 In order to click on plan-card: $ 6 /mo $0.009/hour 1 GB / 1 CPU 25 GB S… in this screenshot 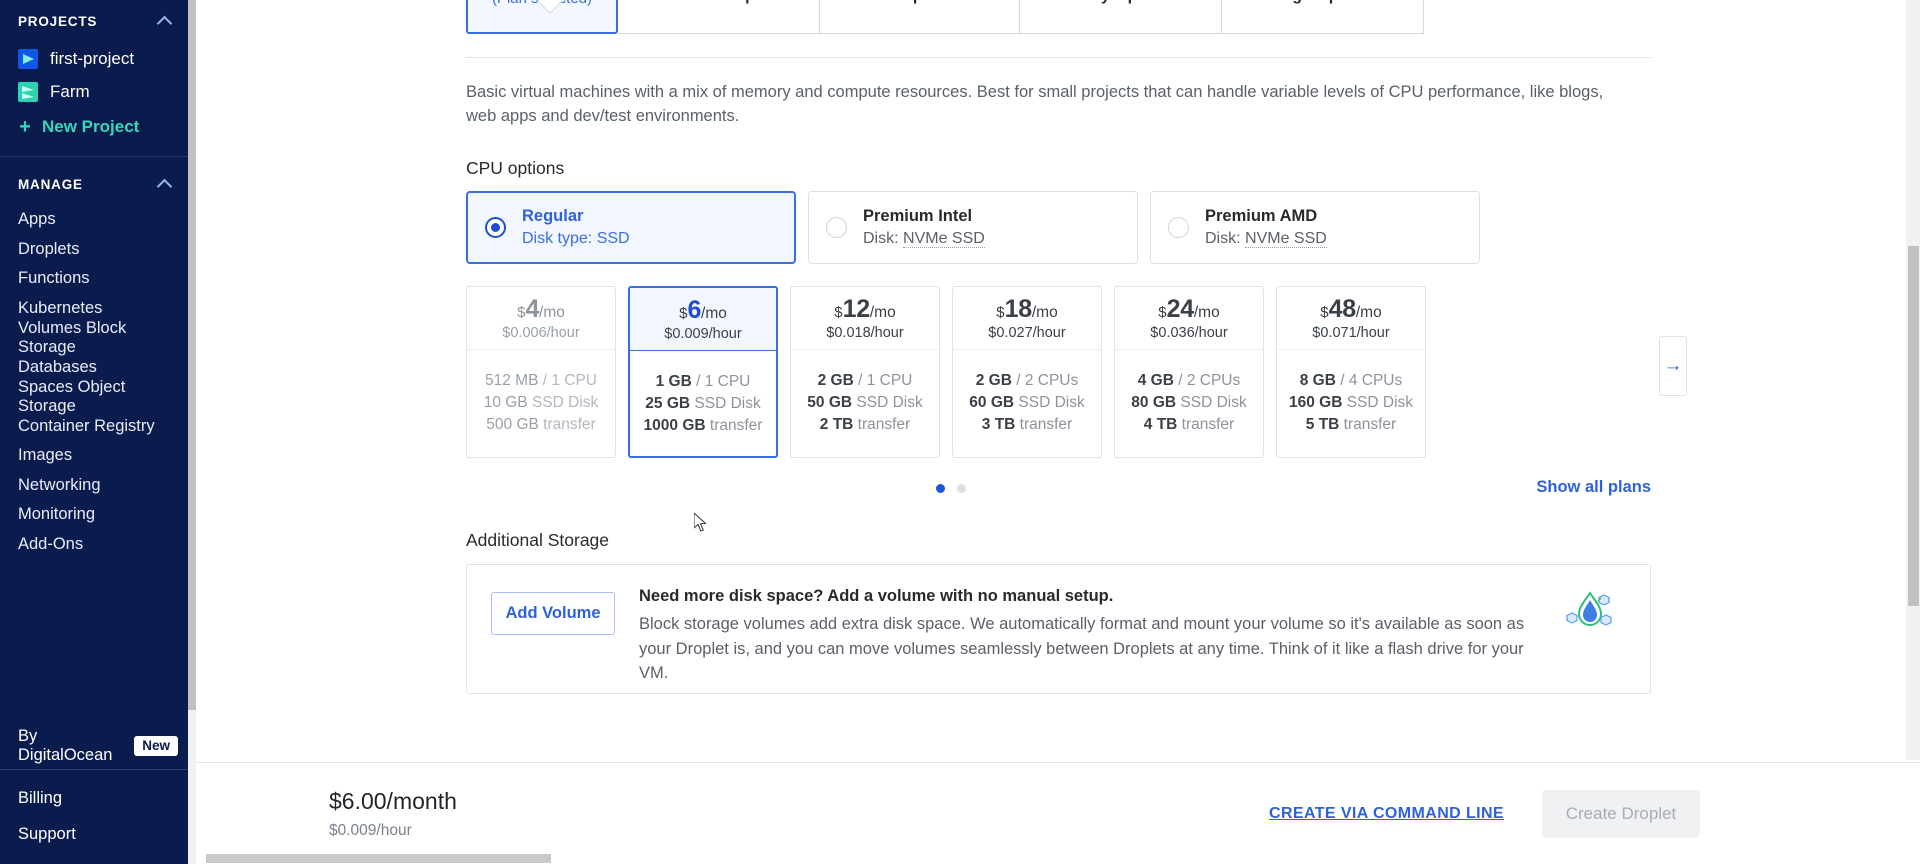, I will do `click(703, 371)`.